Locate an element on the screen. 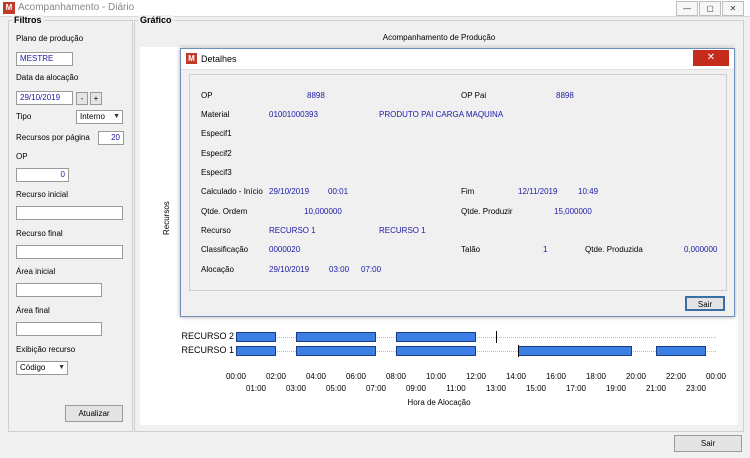  op-field: 0 is located at coordinates (42, 175).